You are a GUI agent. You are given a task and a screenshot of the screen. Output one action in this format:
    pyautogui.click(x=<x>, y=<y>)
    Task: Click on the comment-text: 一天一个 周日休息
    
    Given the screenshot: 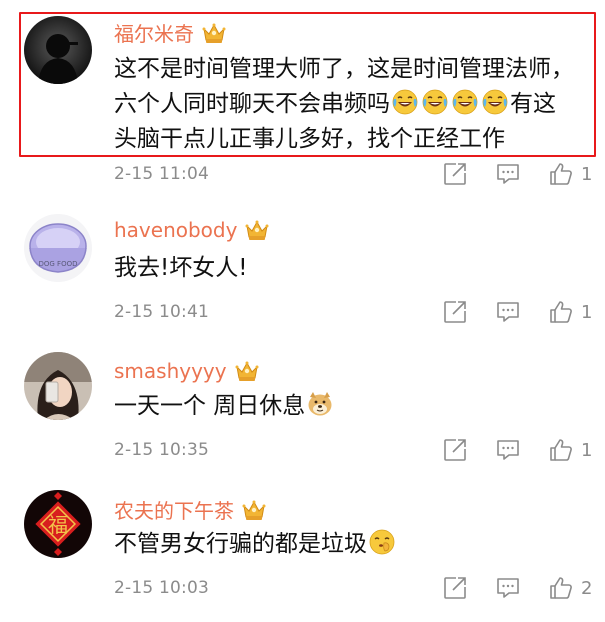 What is the action you would take?
    pyautogui.click(x=352, y=406)
    